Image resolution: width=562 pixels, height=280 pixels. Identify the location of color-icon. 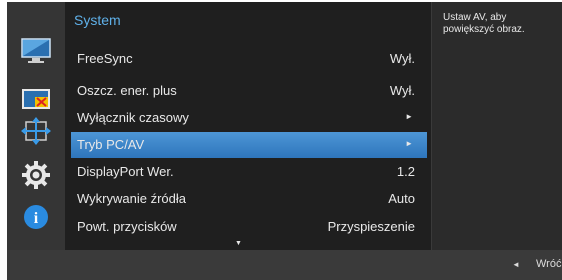
(36, 99).